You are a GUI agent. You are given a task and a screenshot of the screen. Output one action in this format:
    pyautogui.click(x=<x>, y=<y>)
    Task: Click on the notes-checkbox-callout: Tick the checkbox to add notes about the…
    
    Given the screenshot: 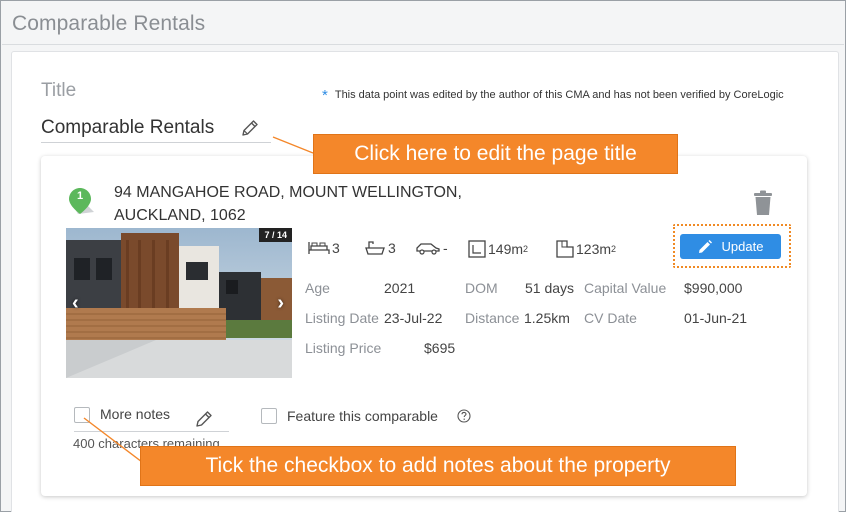 What is the action you would take?
    pyautogui.click(x=438, y=466)
    